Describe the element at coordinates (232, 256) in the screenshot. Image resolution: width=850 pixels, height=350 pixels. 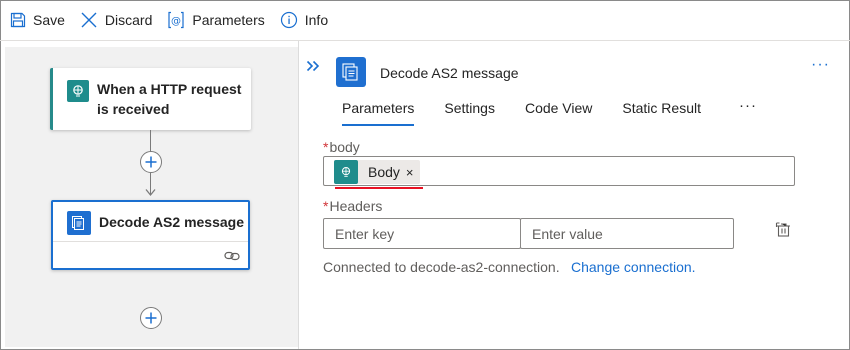
I see `link-icon` at that location.